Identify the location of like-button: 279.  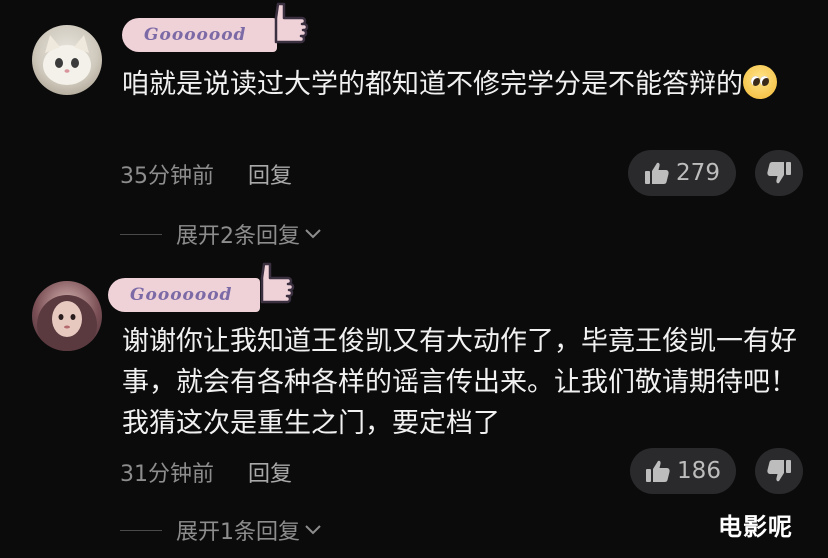
(682, 173).